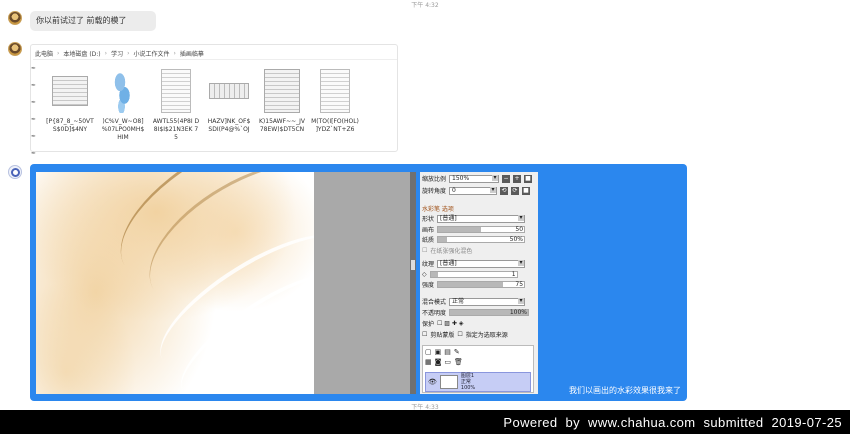 The height and width of the screenshot is (434, 850). I want to click on trash-icon: 🗑, so click(458, 362).